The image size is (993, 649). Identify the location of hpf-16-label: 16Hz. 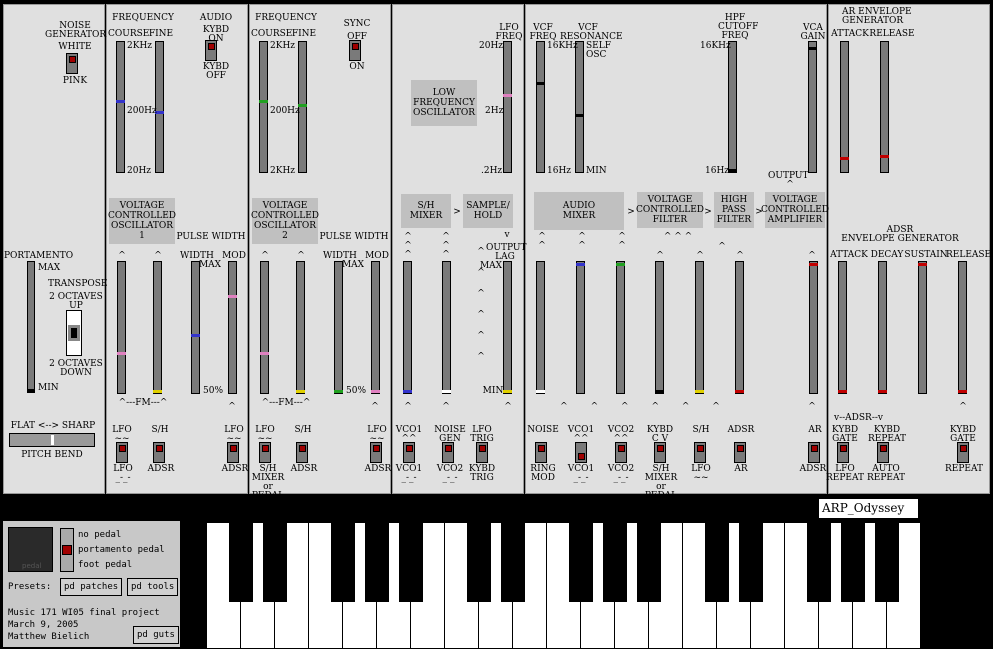
(717, 171).